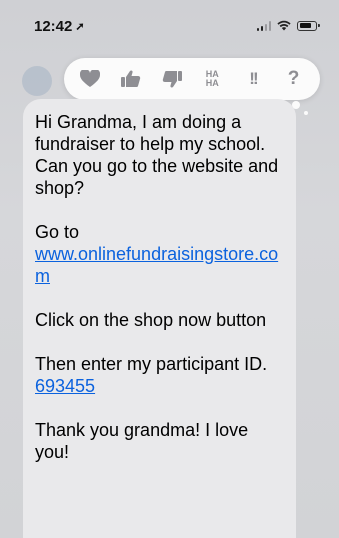 This screenshot has width=339, height=538. I want to click on website-link: www.onlinefundraisingstore.com, so click(156, 265).